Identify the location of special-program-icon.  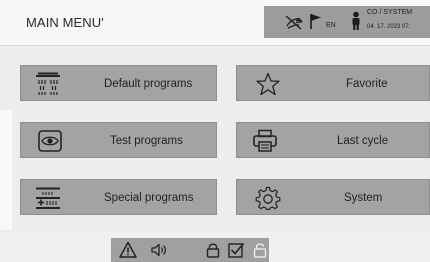
(48, 198).